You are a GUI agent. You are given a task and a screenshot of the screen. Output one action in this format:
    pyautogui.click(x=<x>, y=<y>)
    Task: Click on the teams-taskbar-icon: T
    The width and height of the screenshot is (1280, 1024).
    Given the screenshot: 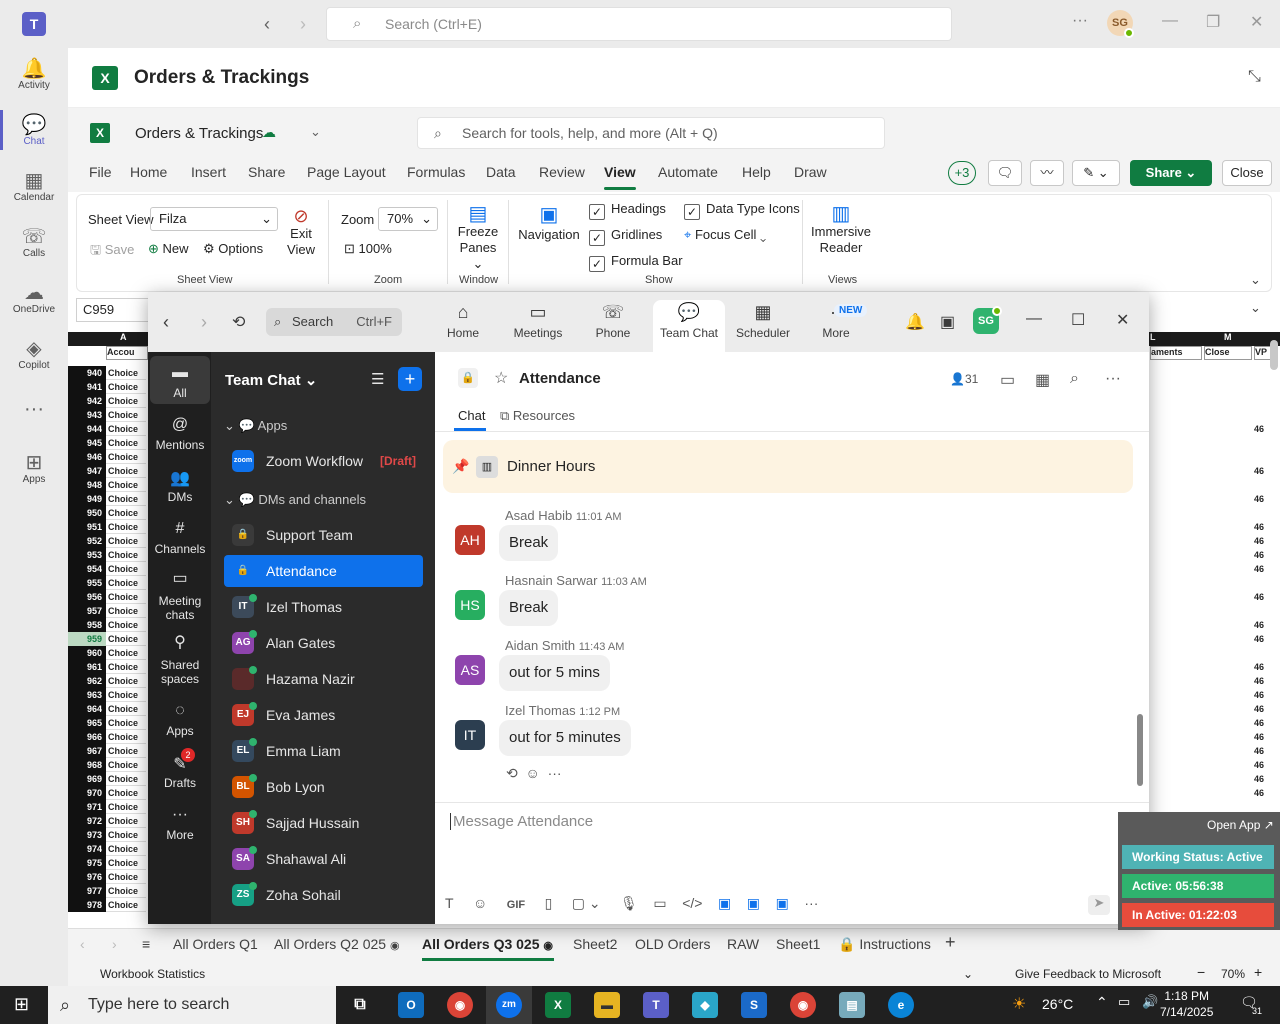 What is the action you would take?
    pyautogui.click(x=656, y=1005)
    